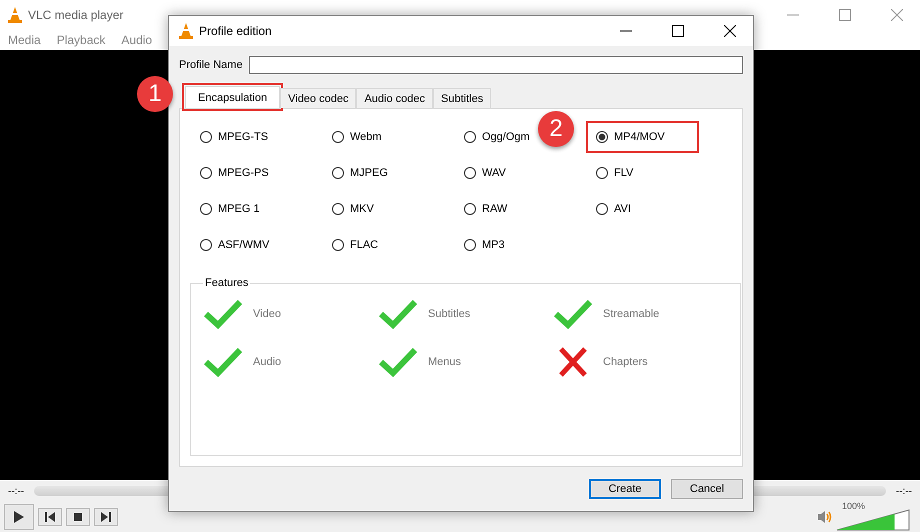  I want to click on previous-icon, so click(50, 517).